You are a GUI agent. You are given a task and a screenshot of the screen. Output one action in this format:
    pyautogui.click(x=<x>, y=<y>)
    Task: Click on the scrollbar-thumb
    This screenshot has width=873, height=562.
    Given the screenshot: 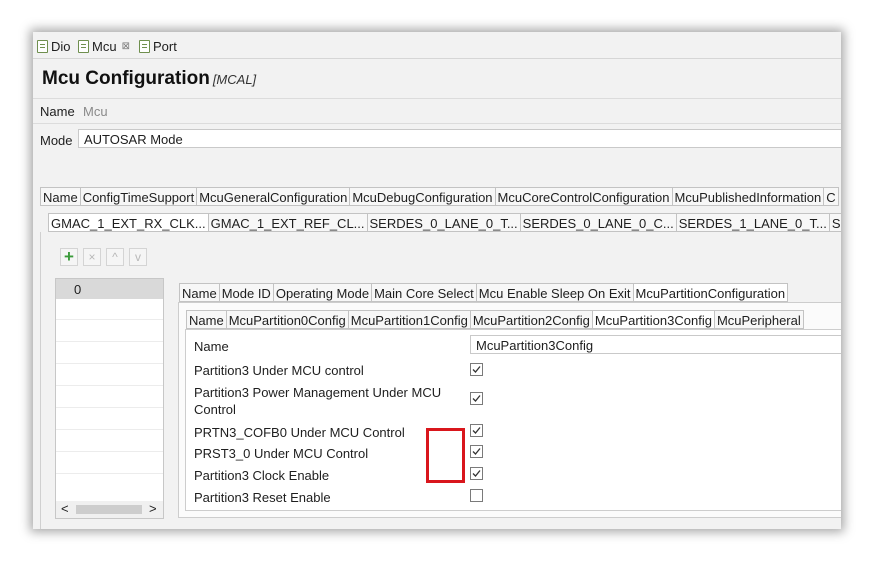 What is the action you would take?
    pyautogui.click(x=109, y=509)
    